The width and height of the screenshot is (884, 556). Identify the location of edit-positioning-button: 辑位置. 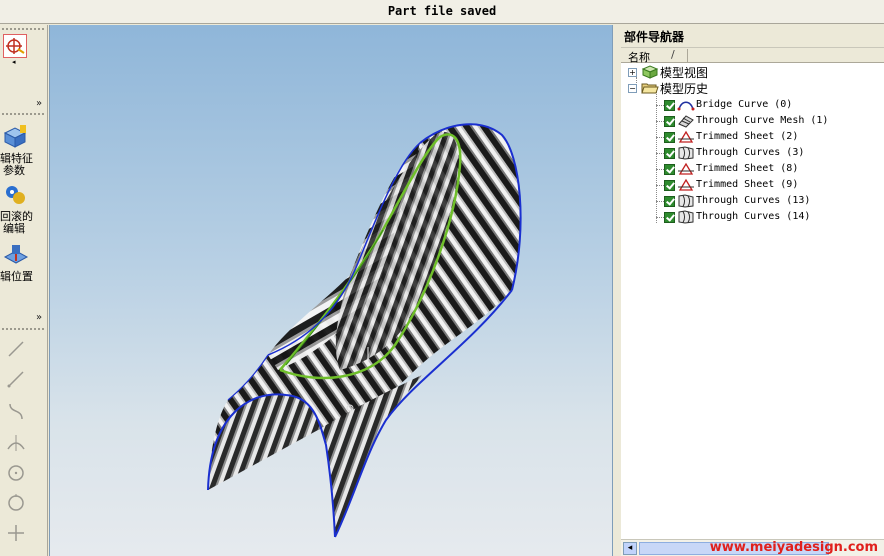
(23, 263).